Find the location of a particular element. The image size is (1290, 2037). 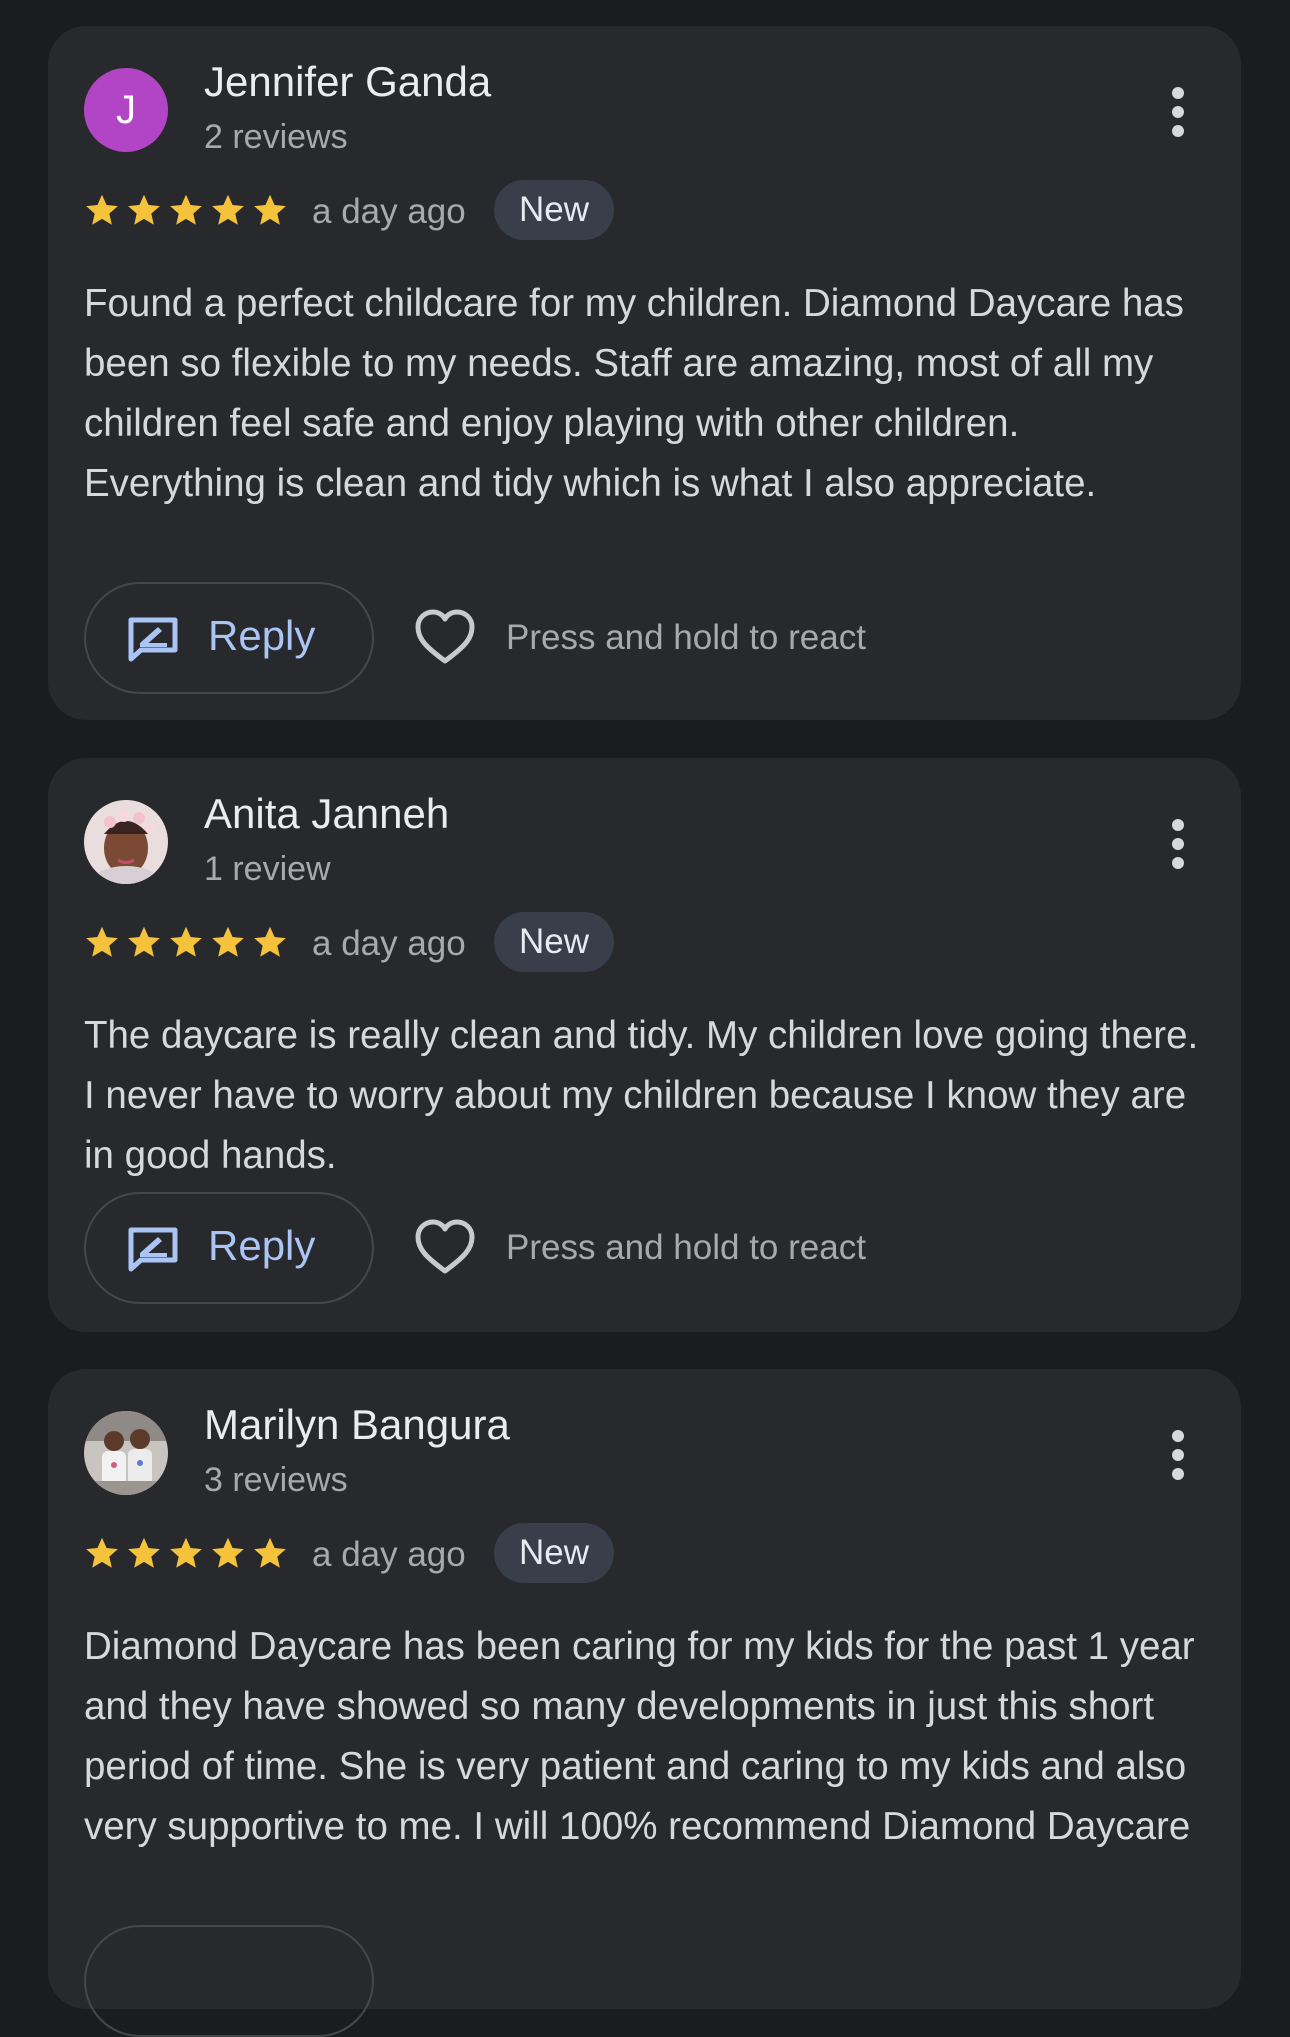

reviewer-name: Jennifer Ganda is located at coordinates (347, 82).